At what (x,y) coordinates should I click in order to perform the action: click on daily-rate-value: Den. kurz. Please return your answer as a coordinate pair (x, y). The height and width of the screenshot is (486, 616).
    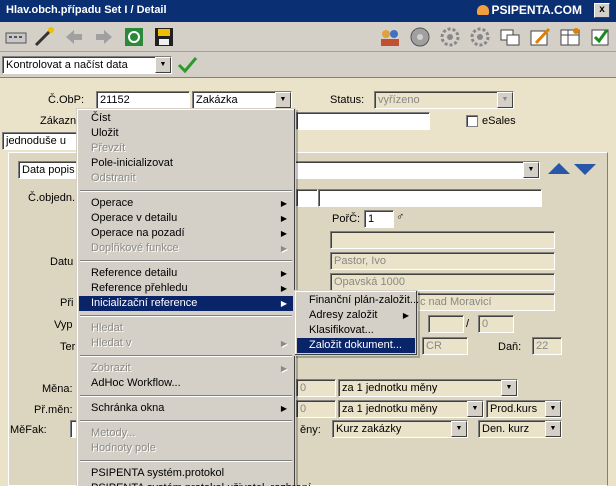
    Looking at the image, I should click on (506, 429).